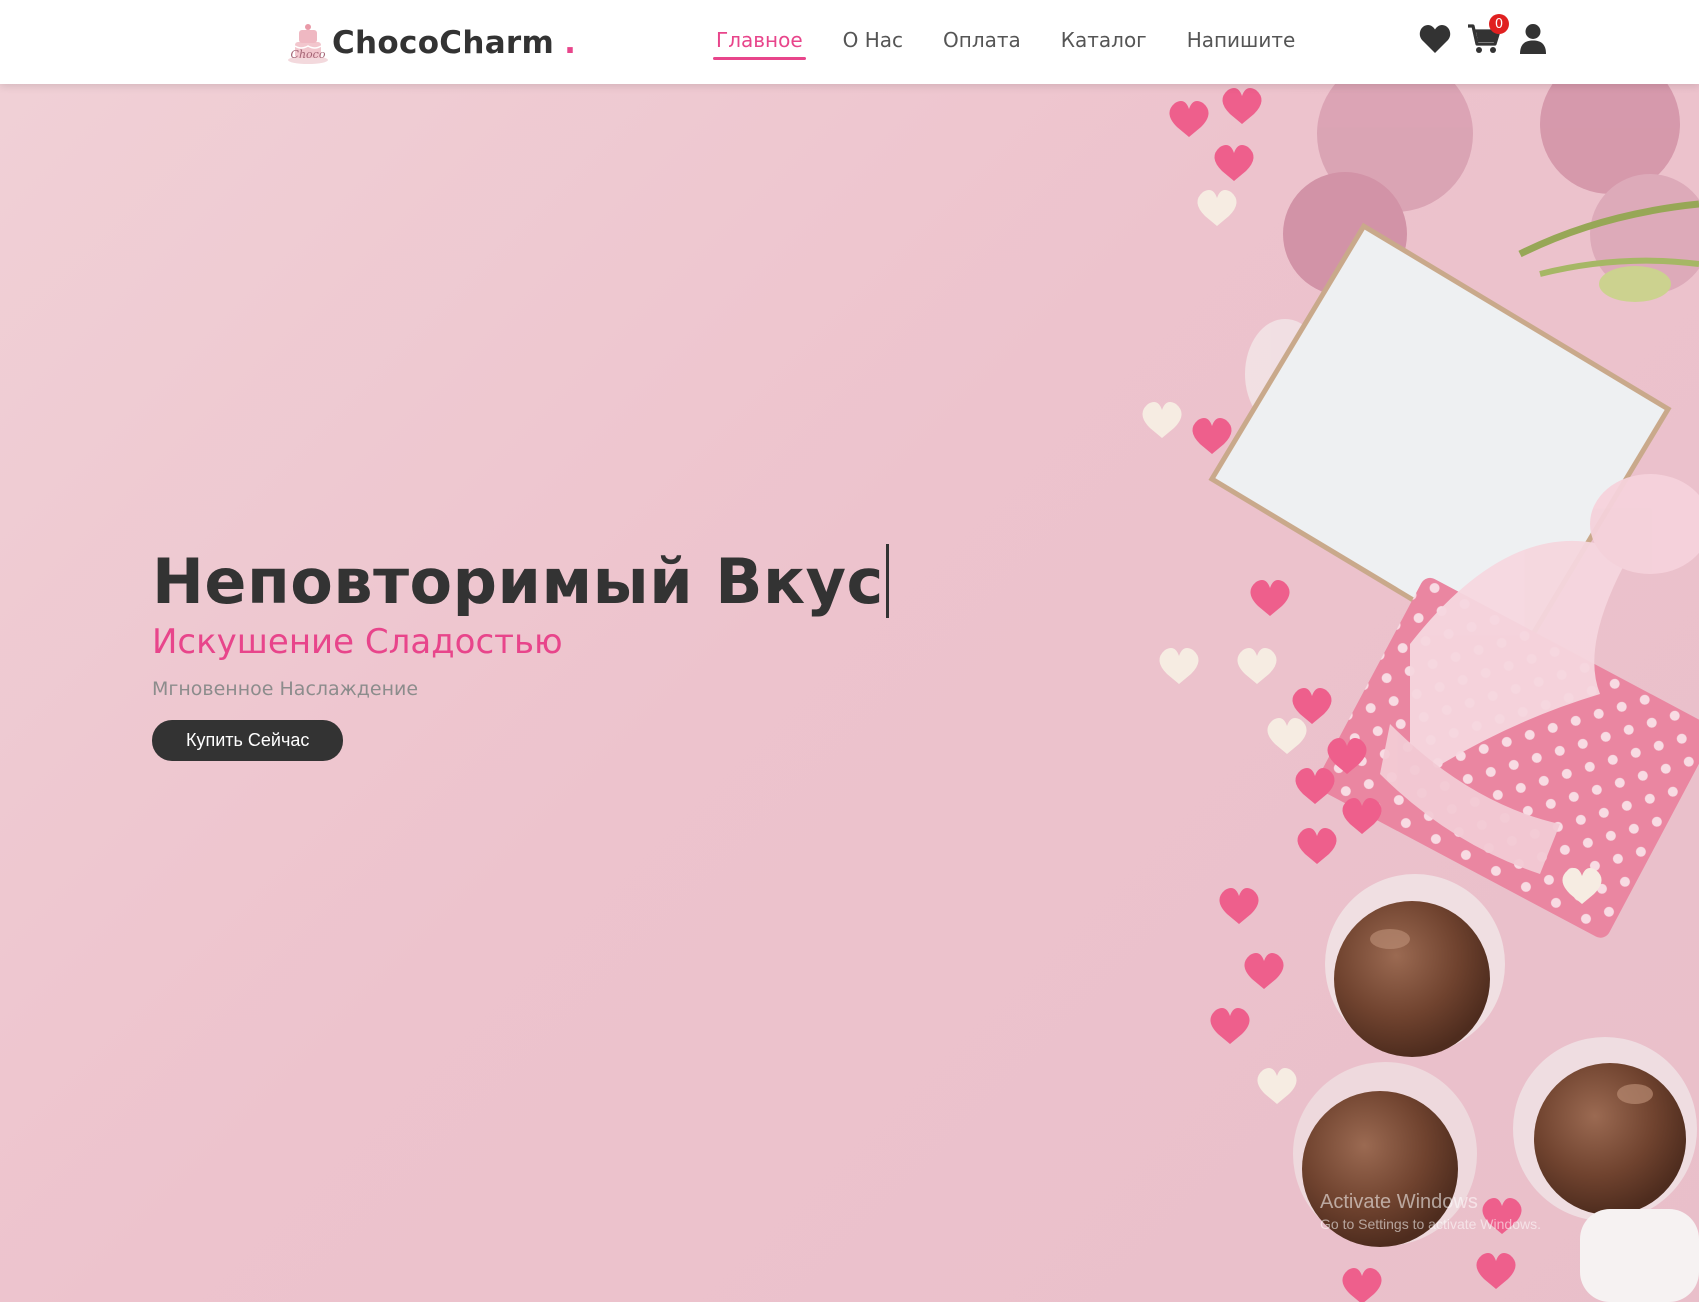 The width and height of the screenshot is (1699, 1302). Describe the element at coordinates (1104, 43) in the screenshot. I see `nav-item-catalog: Каталог` at that location.